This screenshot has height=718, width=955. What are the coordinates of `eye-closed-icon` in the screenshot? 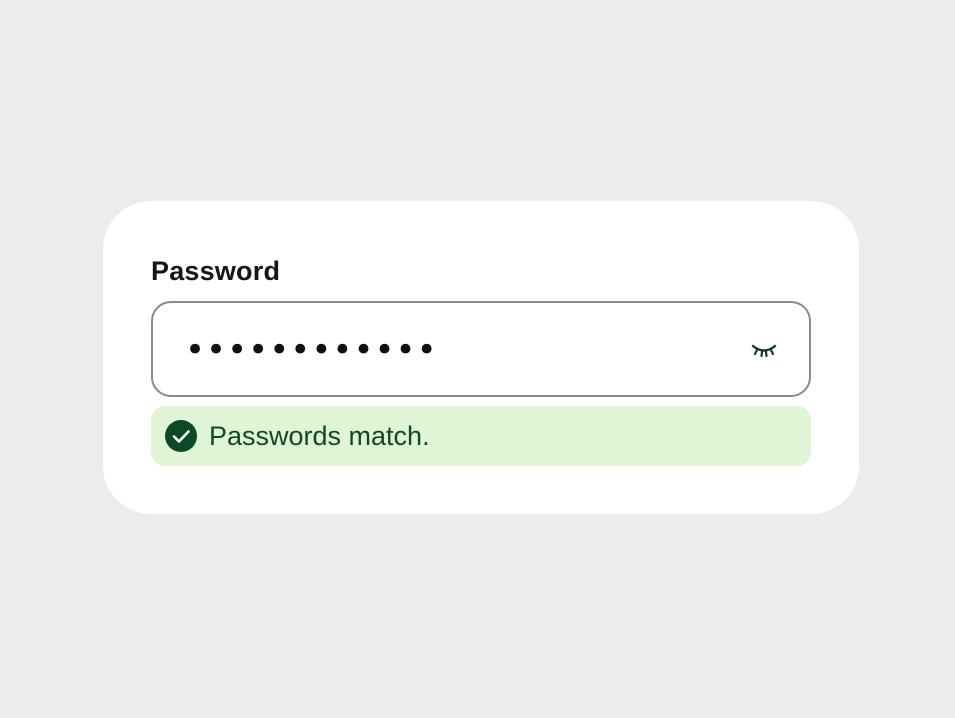 It's located at (764, 350).